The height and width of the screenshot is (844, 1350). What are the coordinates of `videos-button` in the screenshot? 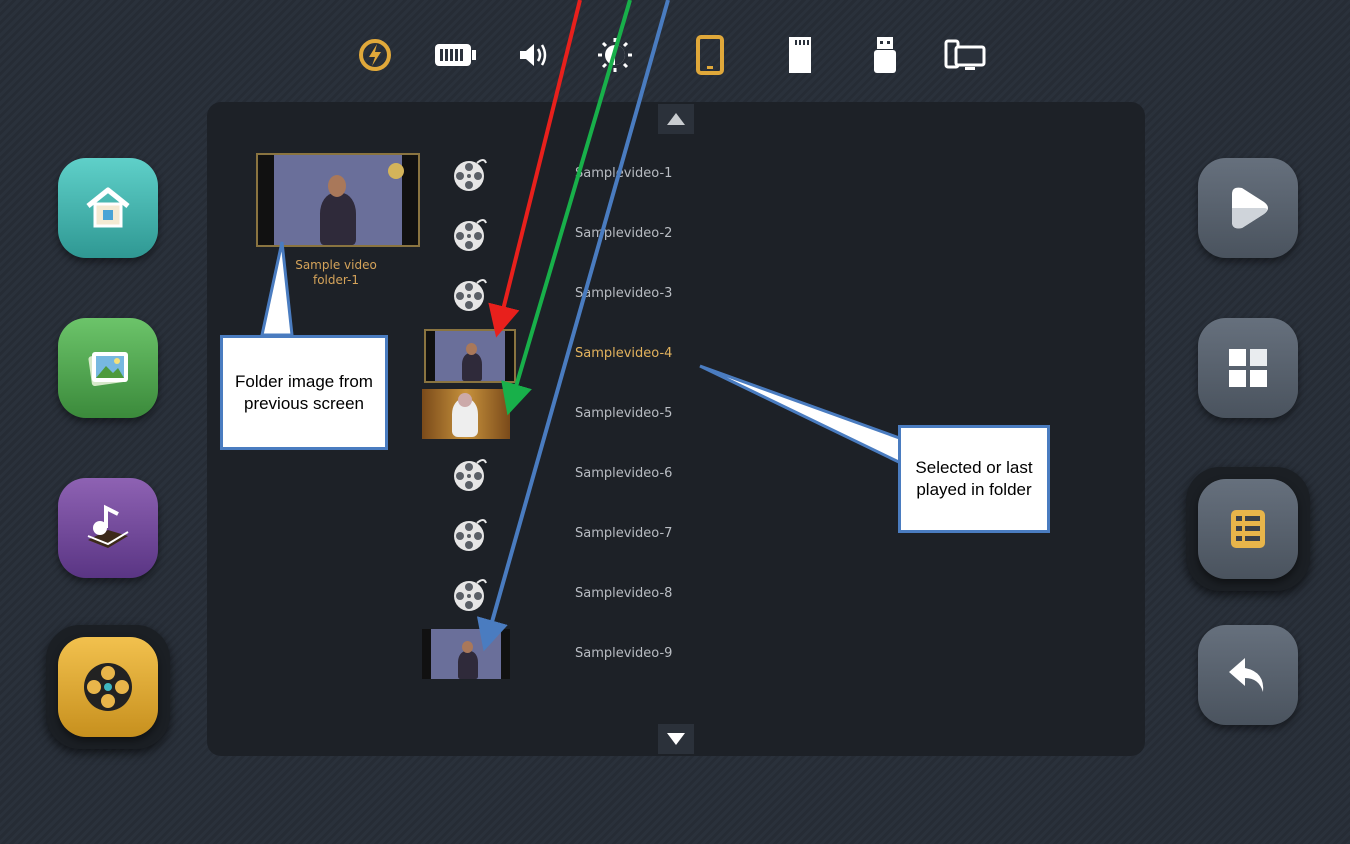 It's located at (108, 687).